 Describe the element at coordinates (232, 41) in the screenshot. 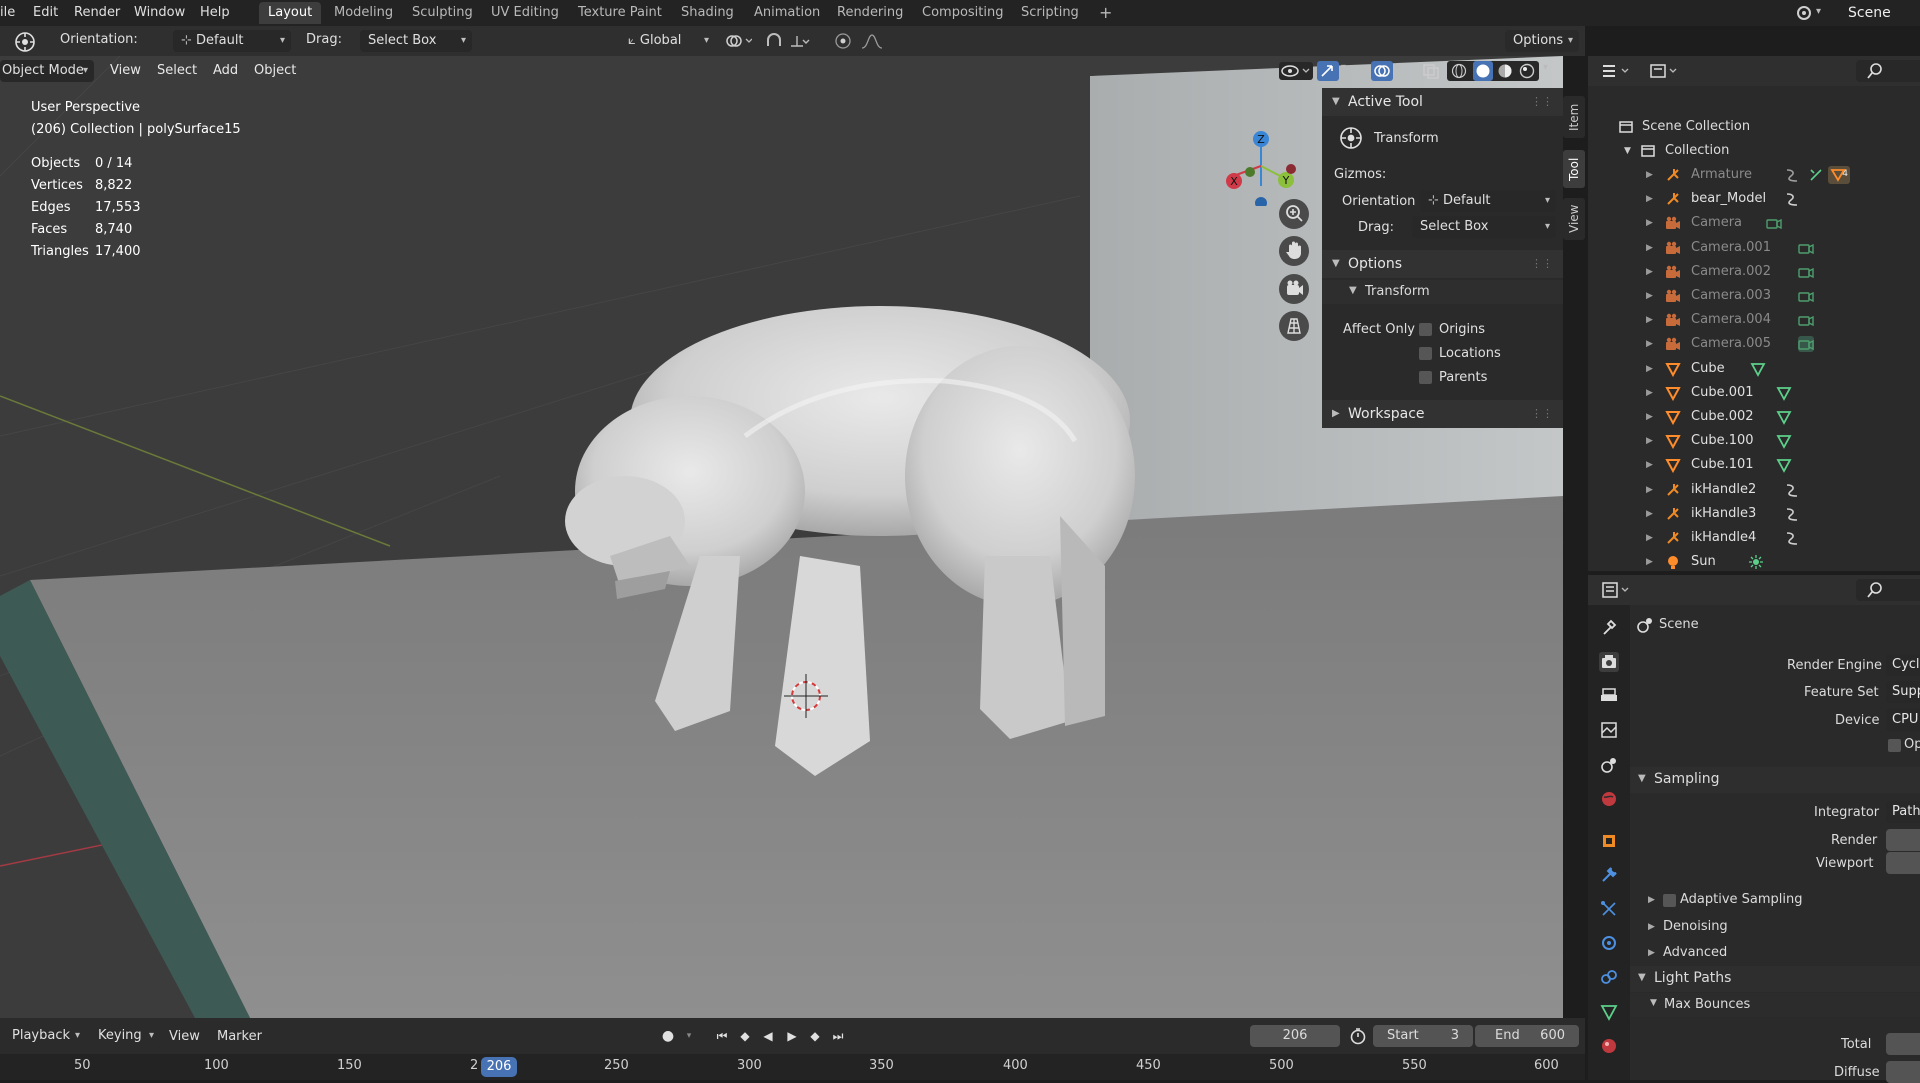

I see `orientation-dropdown: ⊹ Default ▾` at that location.